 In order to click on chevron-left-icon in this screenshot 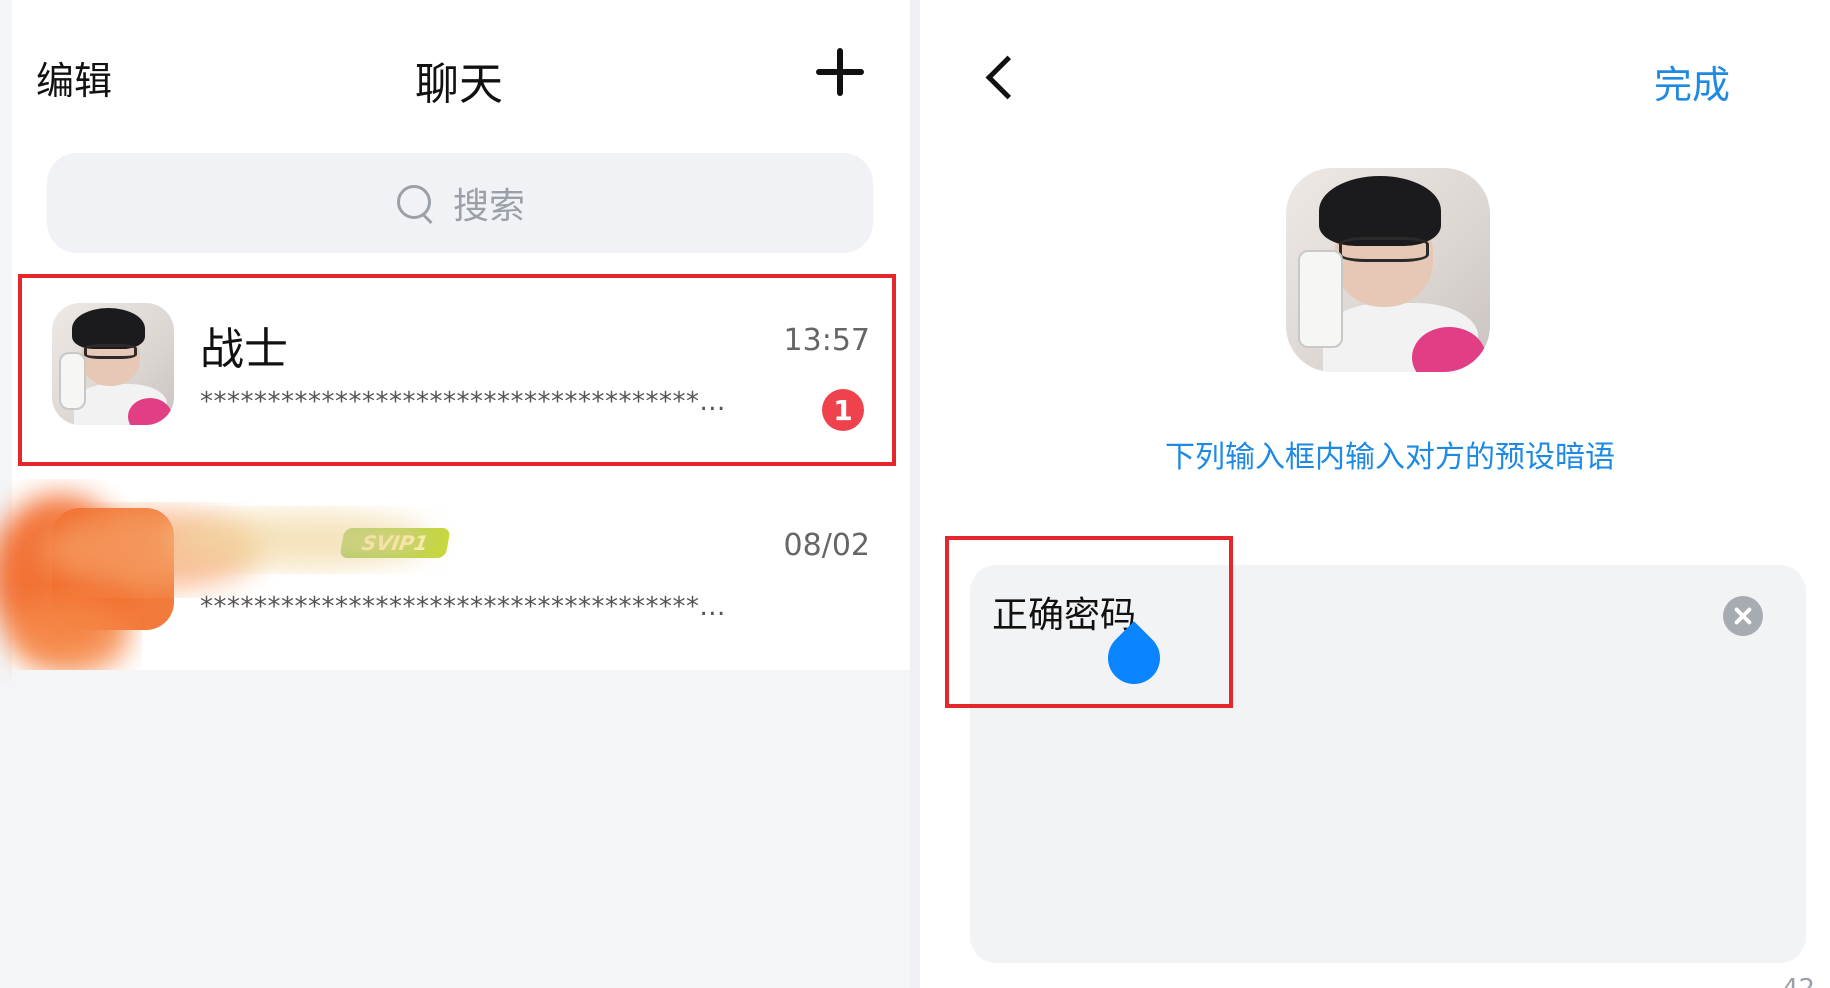, I will do `click(1000, 78)`.